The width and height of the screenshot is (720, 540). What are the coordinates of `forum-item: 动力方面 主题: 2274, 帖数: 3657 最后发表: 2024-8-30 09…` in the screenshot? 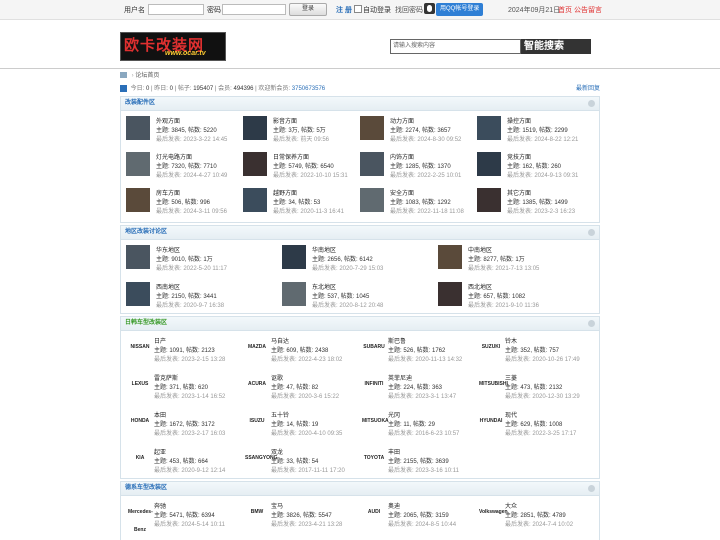 It's located at (415, 133).